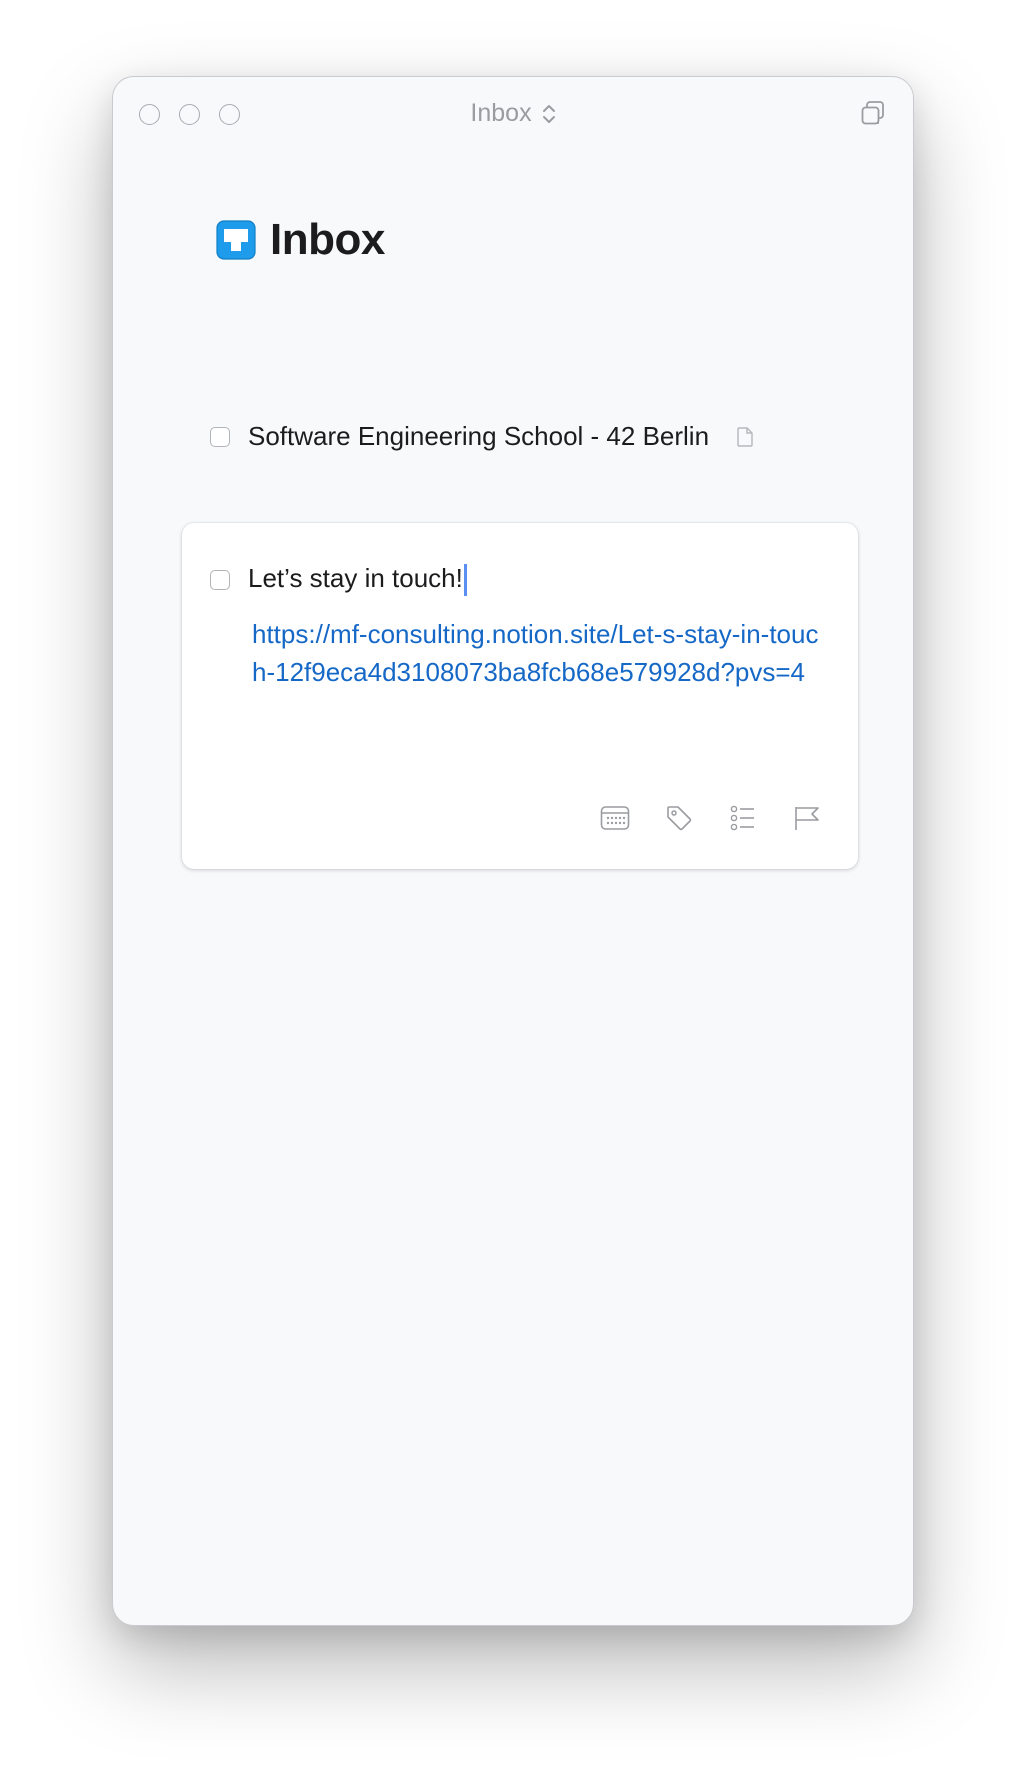 The image size is (1024, 1774). I want to click on task-title-input: Let’s stay in touch!, so click(355, 578).